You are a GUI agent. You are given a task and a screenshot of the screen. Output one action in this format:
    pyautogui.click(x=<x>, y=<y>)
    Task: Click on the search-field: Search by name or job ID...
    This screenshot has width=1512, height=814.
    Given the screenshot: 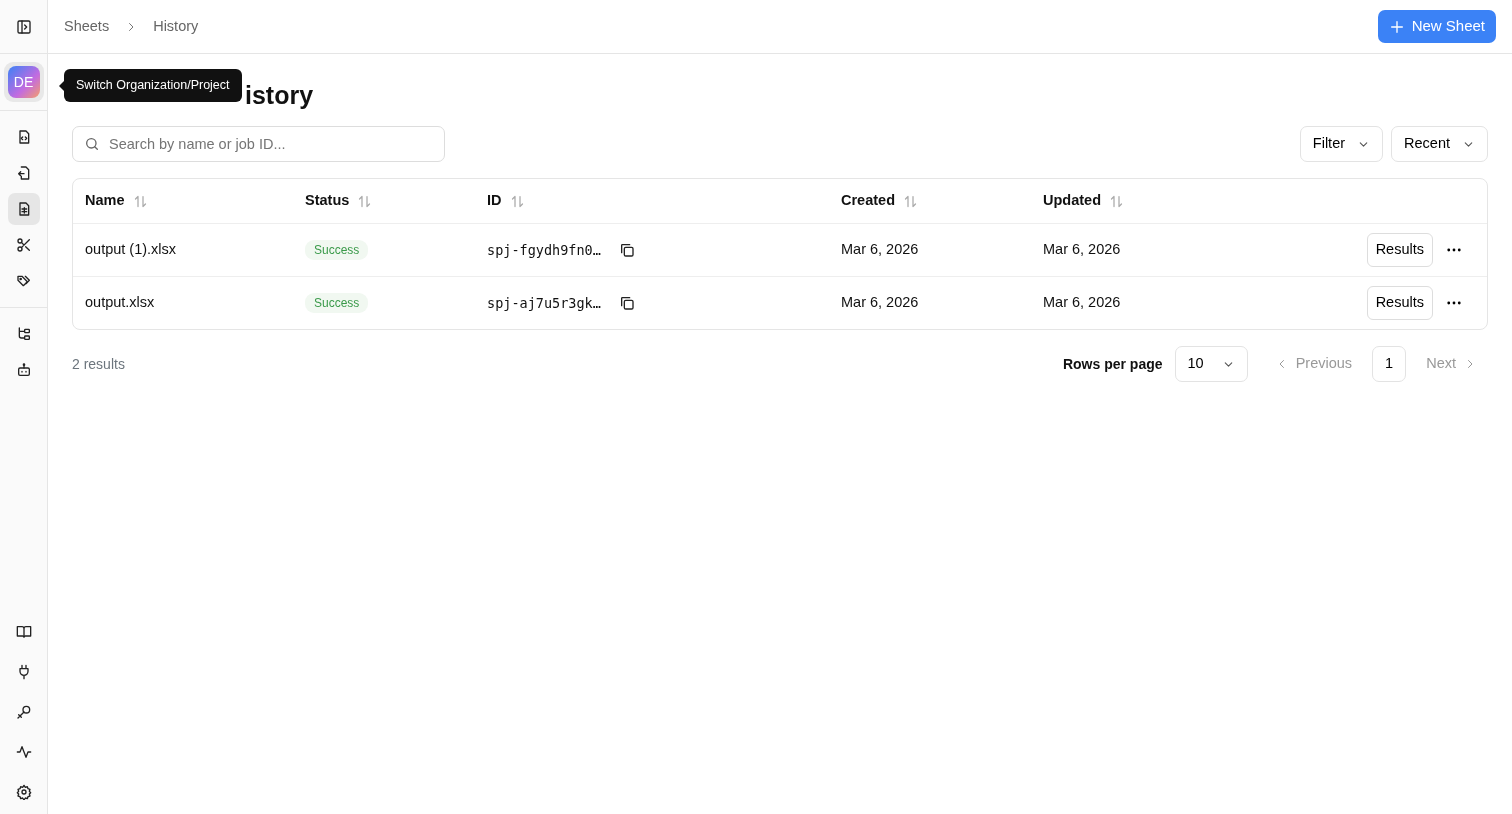 What is the action you would take?
    pyautogui.click(x=258, y=144)
    